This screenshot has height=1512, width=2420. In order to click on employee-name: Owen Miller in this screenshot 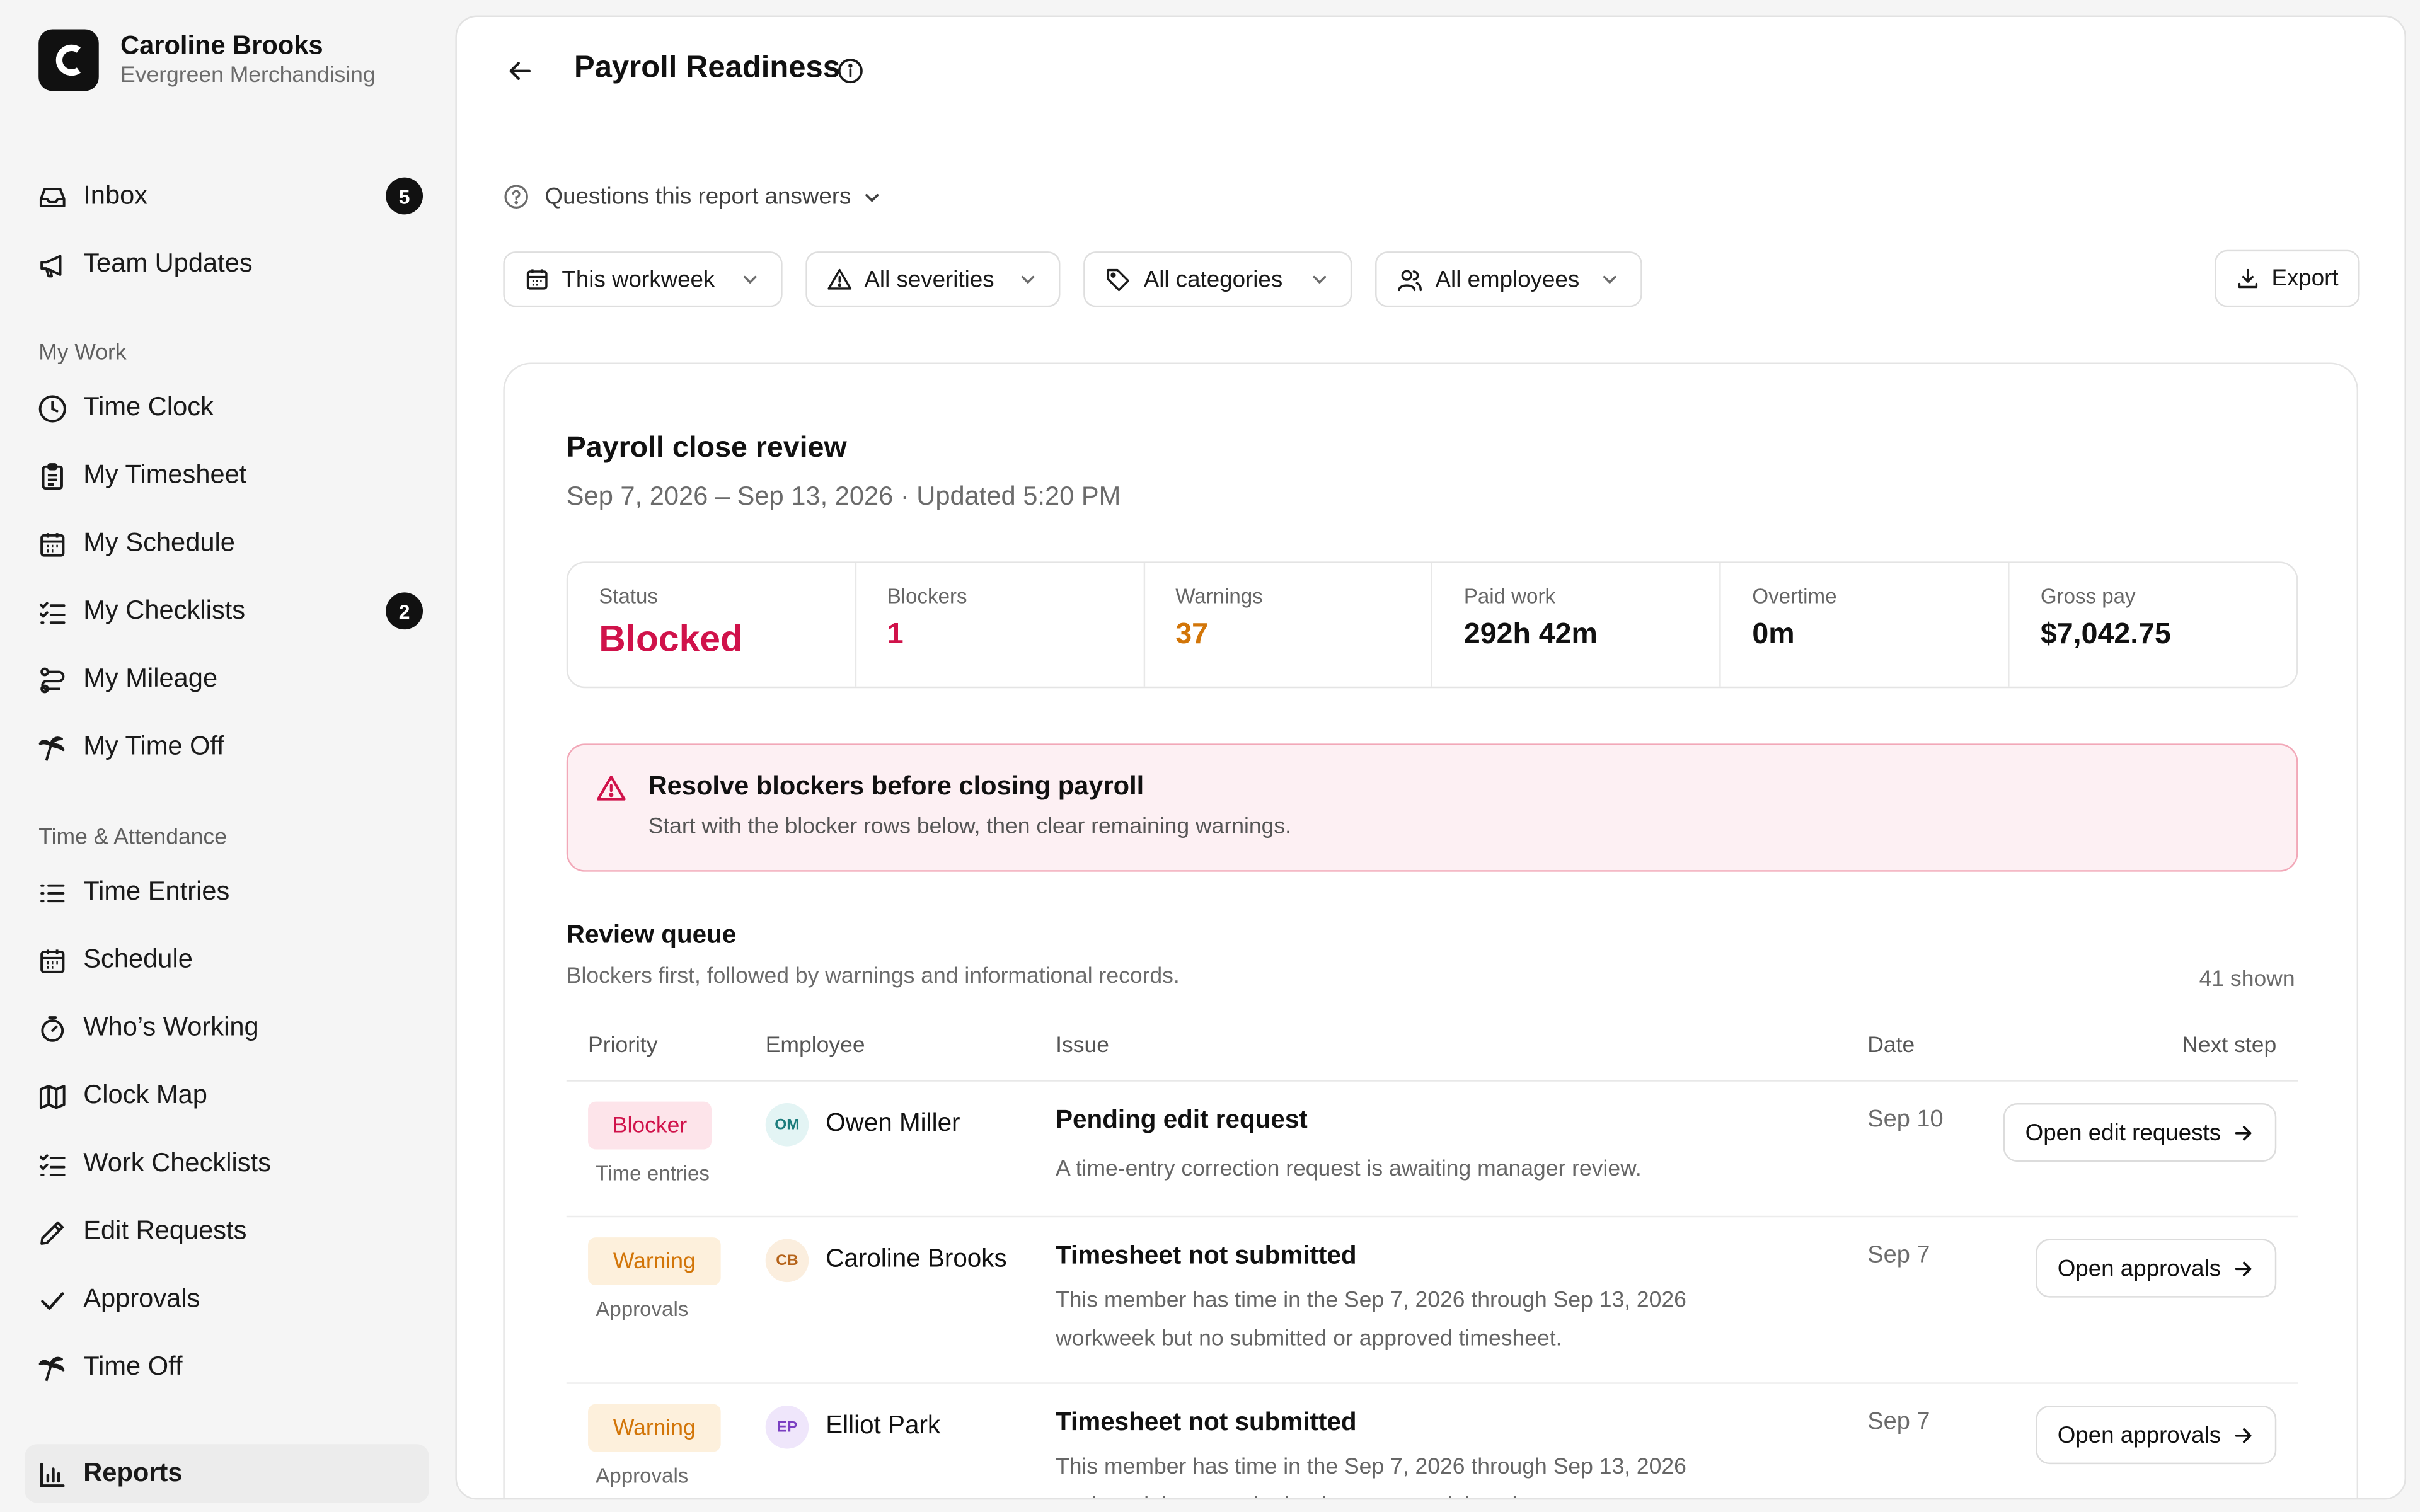, I will do `click(893, 1124)`.